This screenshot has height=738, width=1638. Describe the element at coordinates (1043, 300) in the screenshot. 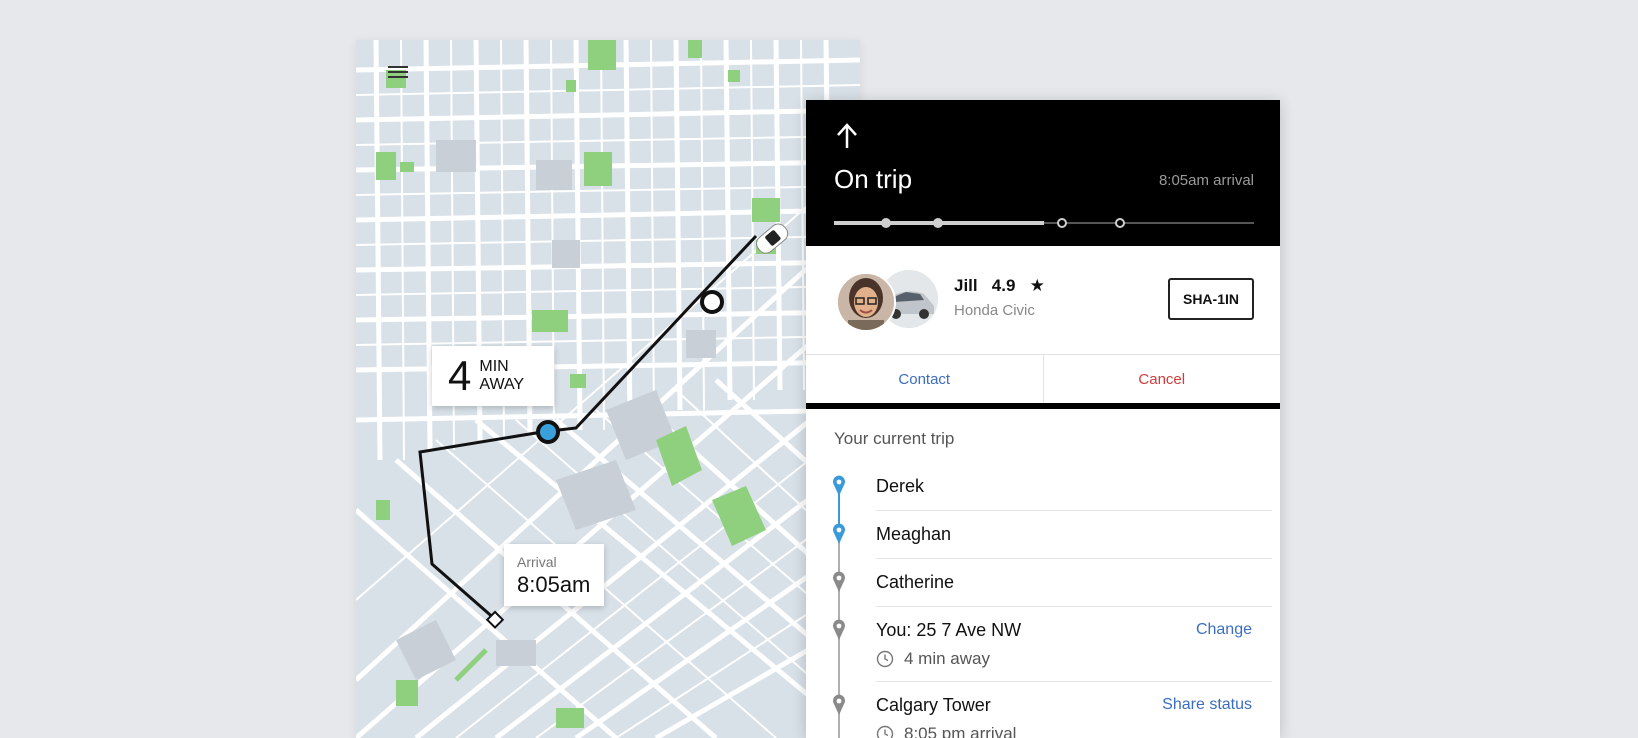

I see `driver-card: Jill 4.9 ★ Honda Civic SHA-1IN` at that location.